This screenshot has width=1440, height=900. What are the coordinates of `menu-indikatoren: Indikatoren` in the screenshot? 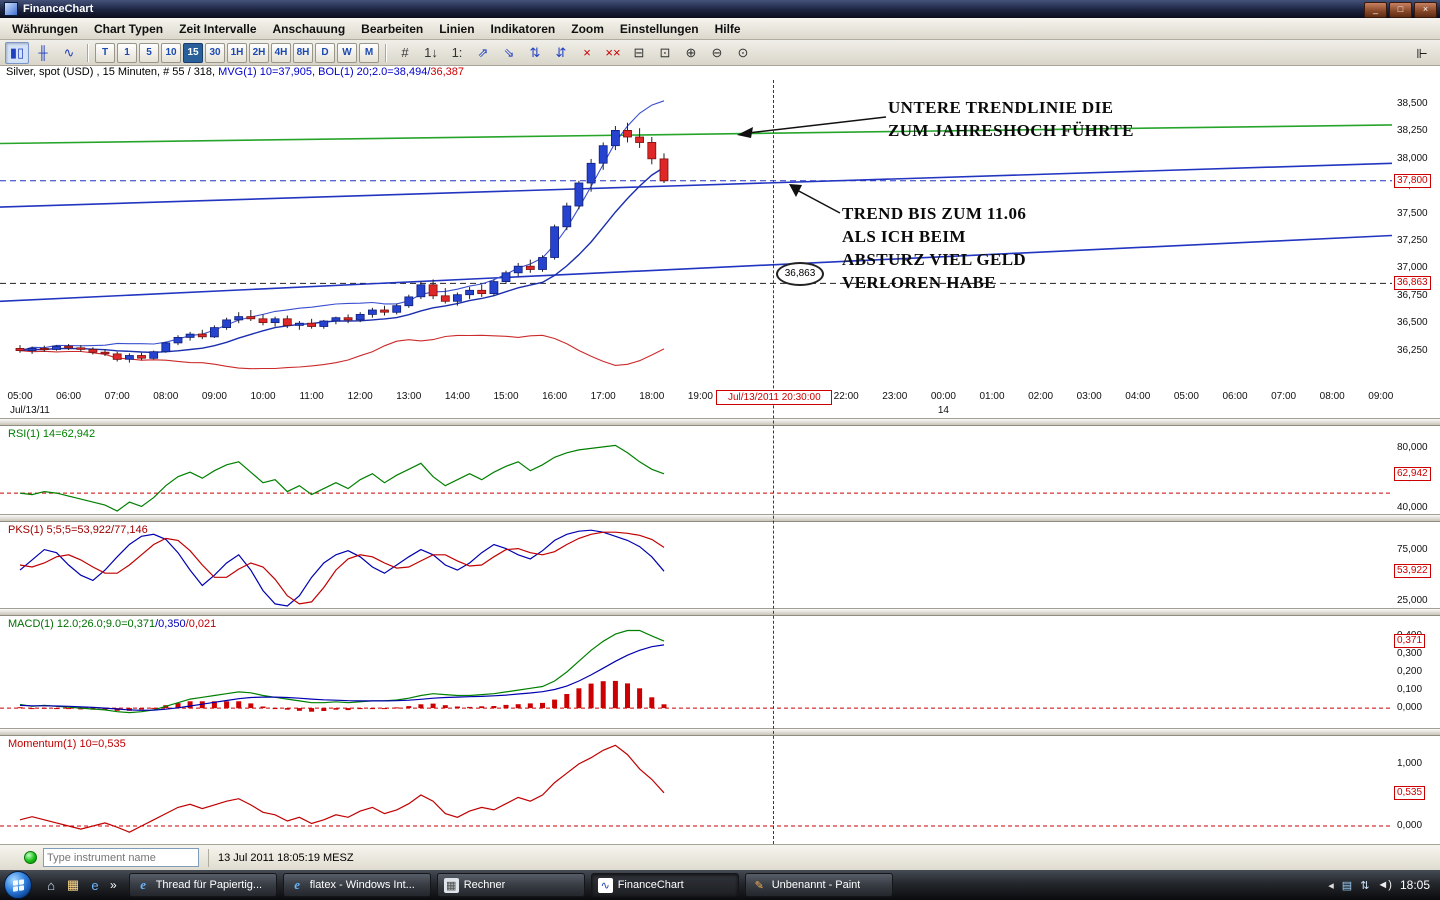 It's located at (523, 29).